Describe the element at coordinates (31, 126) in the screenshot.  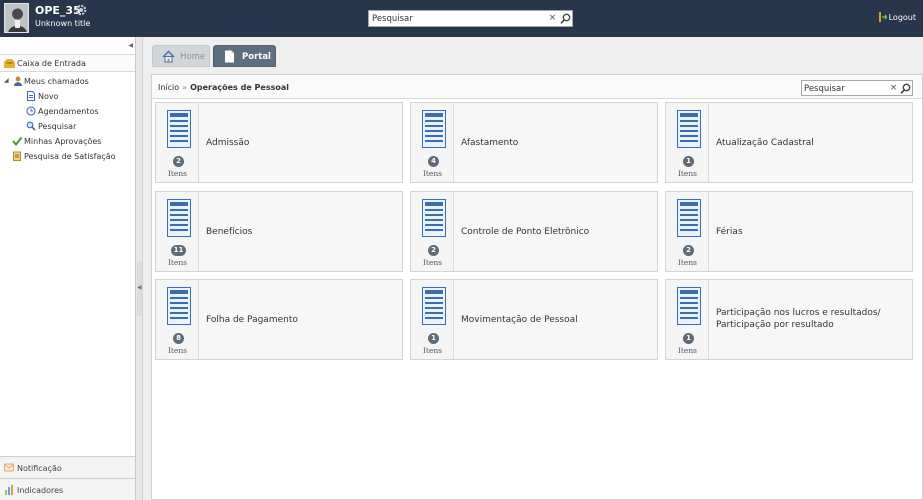
I see `magnifier-icon` at that location.